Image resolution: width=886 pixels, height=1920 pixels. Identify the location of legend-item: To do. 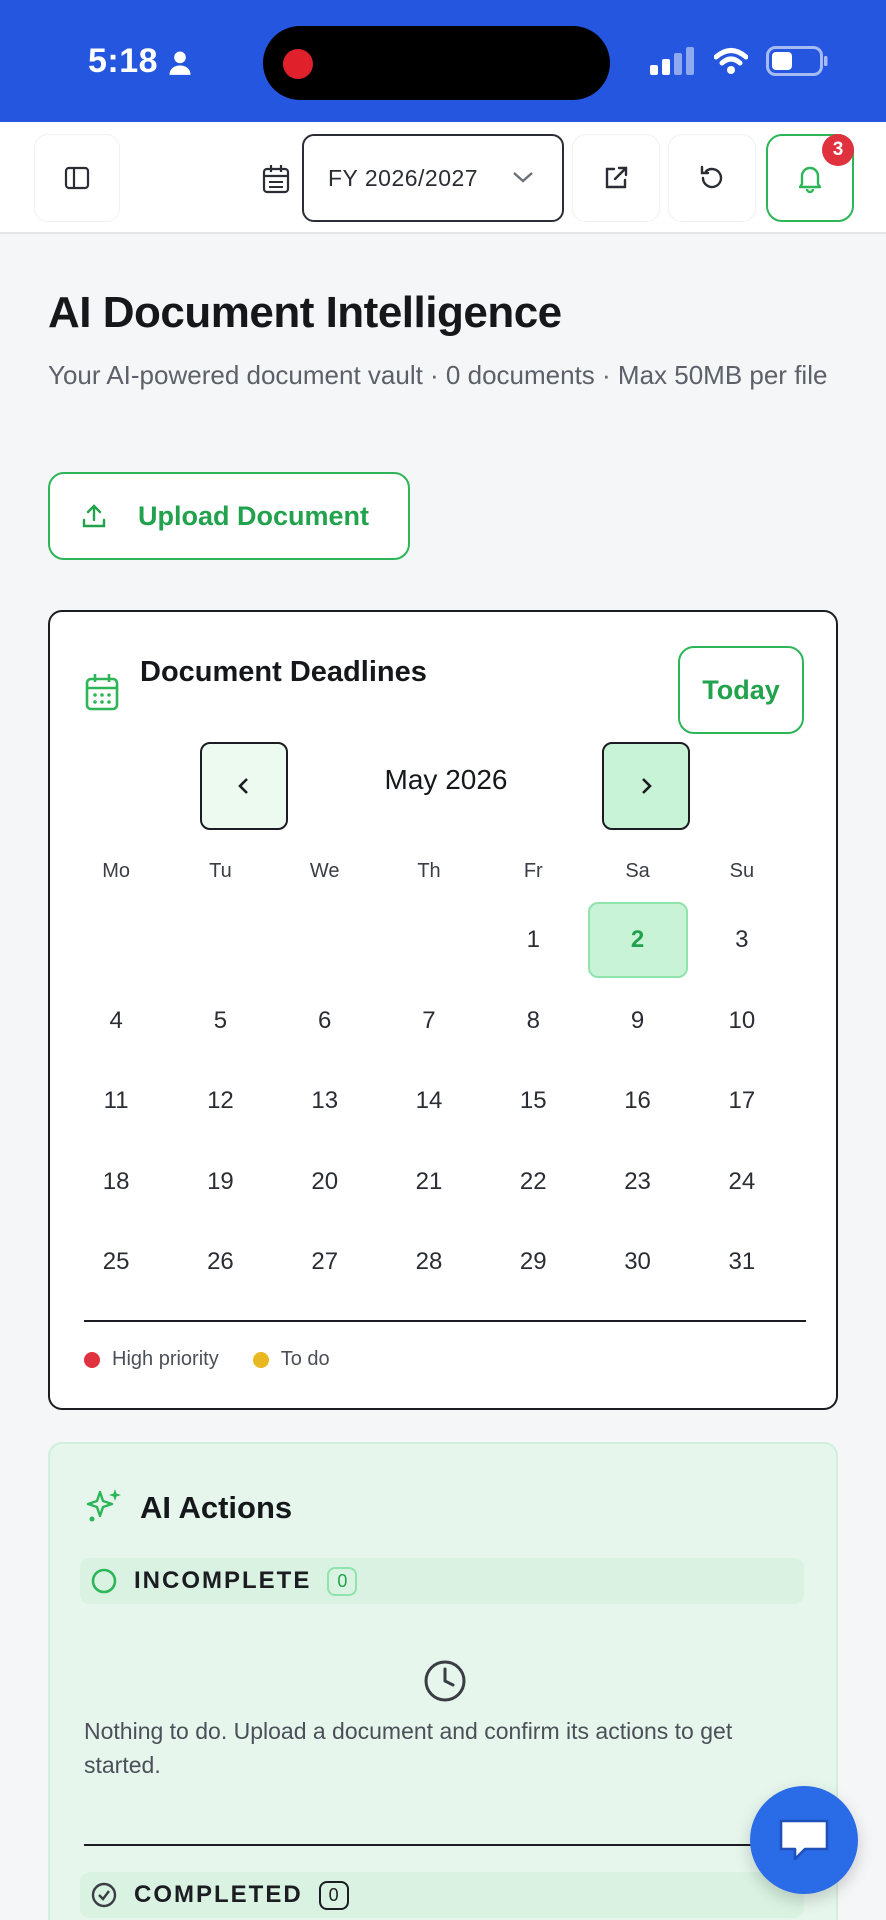
(291, 1359).